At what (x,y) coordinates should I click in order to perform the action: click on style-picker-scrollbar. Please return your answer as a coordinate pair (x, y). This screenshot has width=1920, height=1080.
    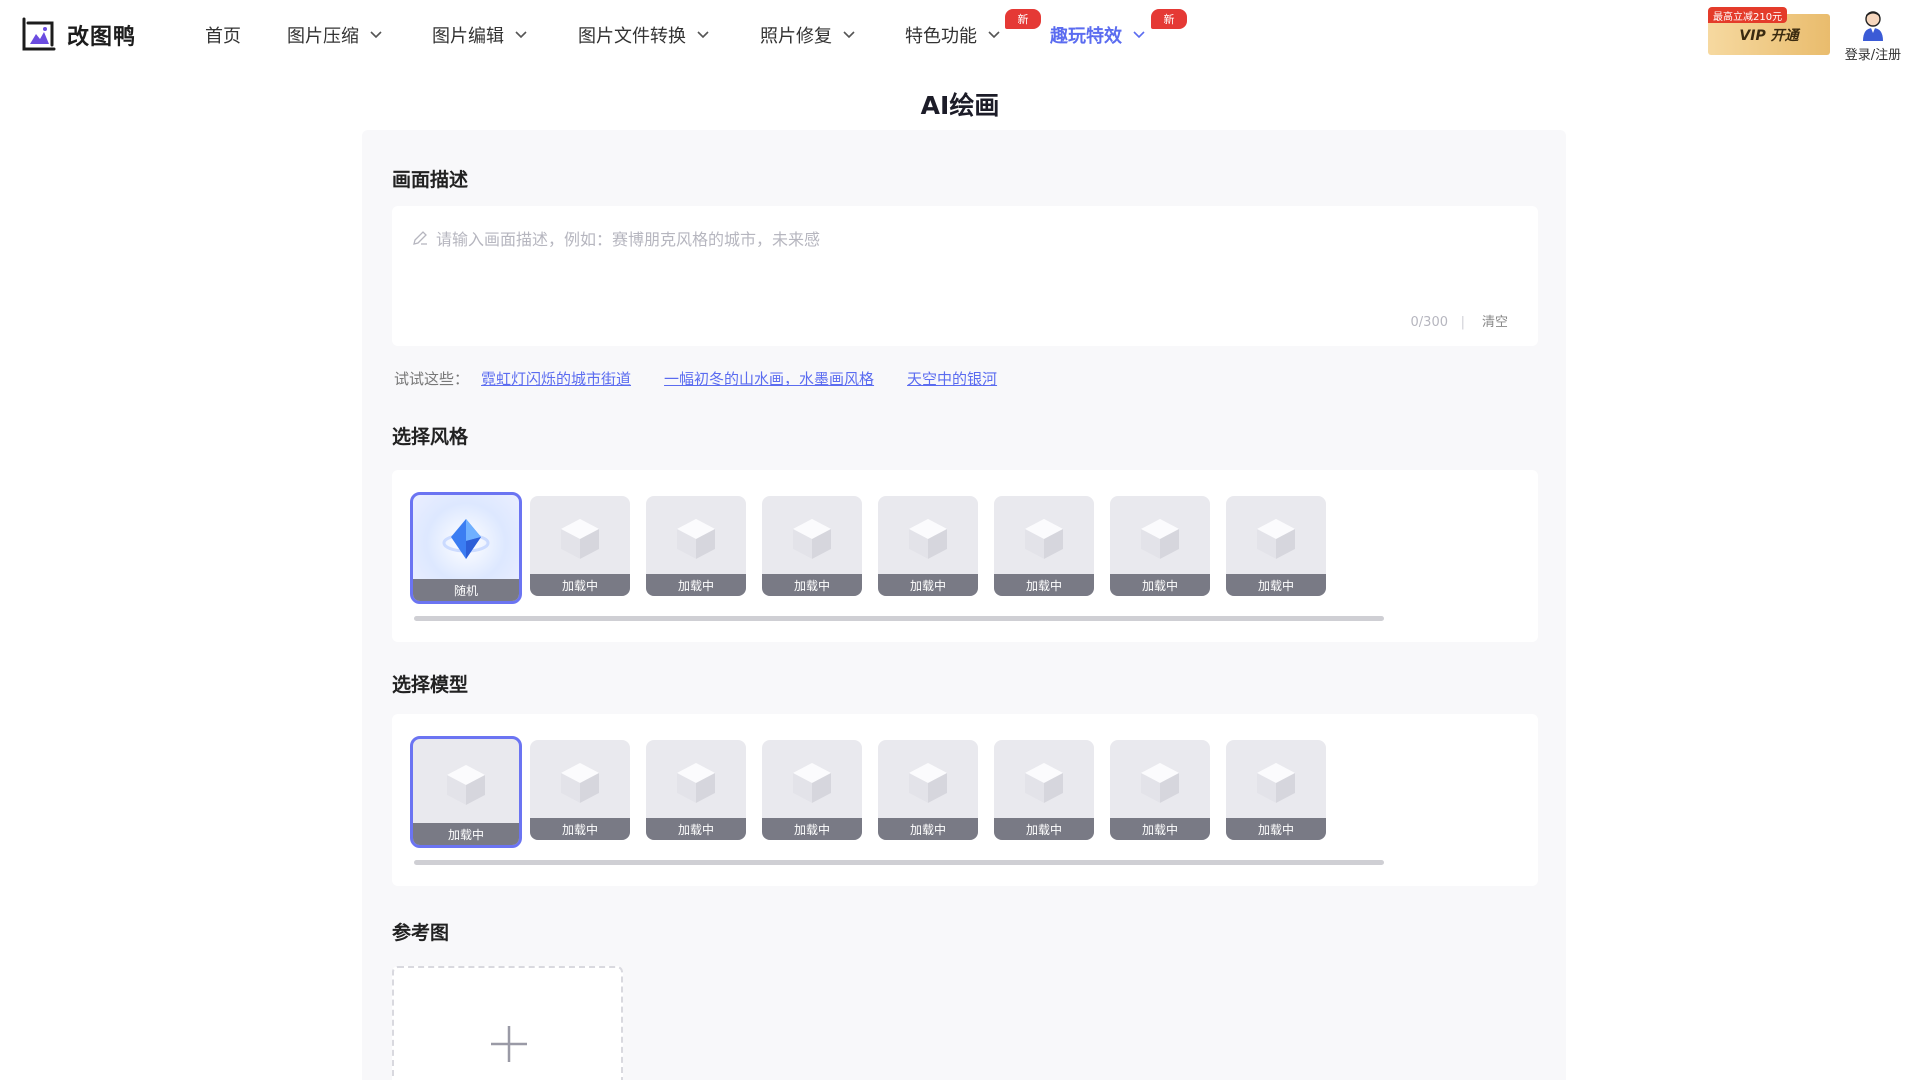
    Looking at the image, I should click on (899, 618).